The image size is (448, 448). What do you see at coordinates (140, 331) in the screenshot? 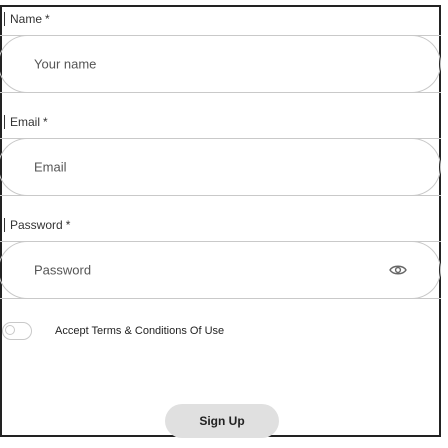
I see `terms-label: Accept Terms & Conditions Of Use` at bounding box center [140, 331].